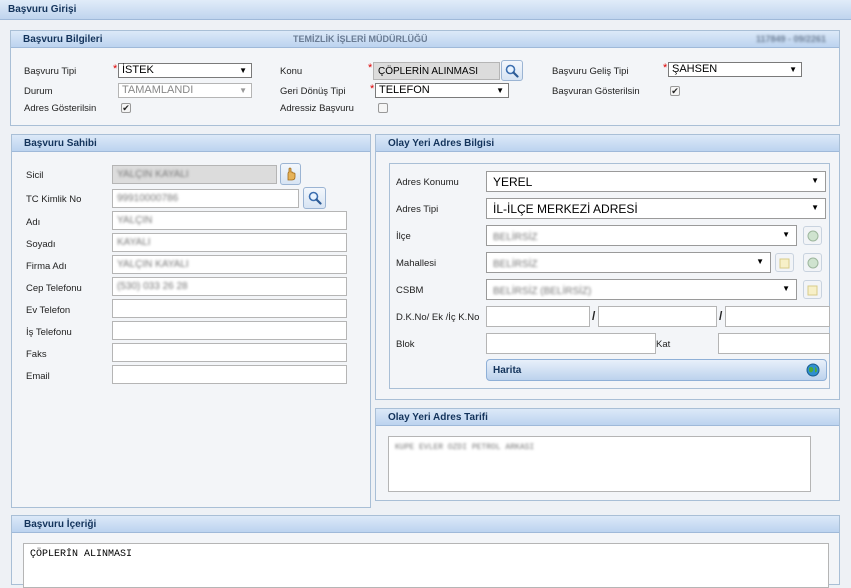  I want to click on blok-field, so click(571, 343).